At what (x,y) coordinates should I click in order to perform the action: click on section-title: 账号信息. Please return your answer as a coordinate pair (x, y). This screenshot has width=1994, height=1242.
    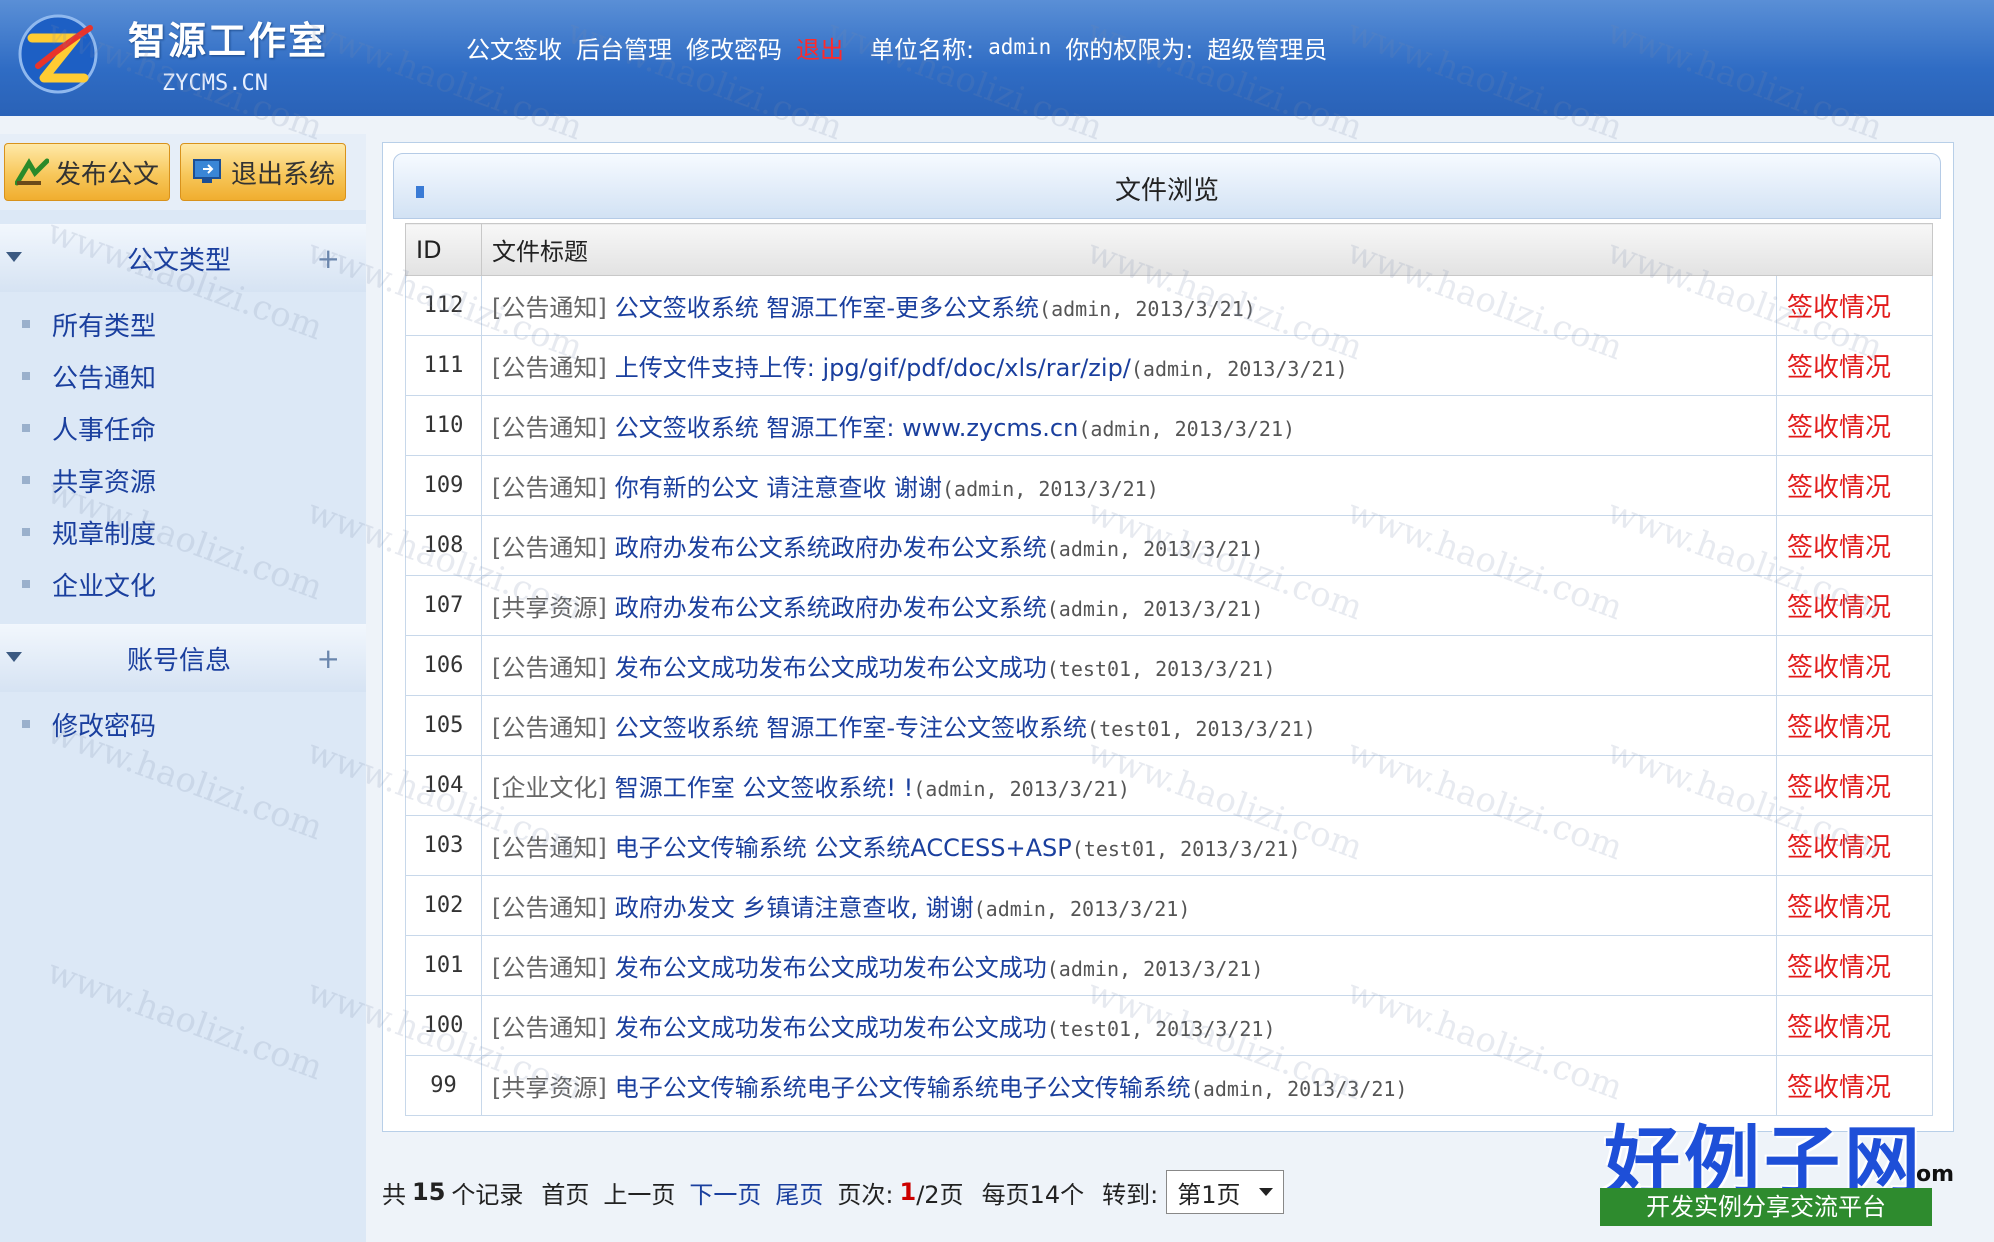
    Looking at the image, I should click on (178, 660).